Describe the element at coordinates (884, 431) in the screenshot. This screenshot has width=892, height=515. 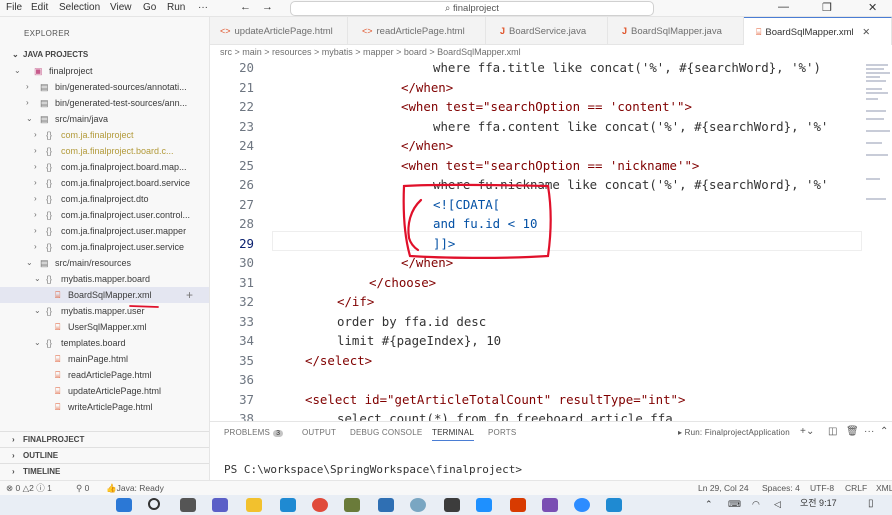
I see `maximize-panel-icon: ⌃` at that location.